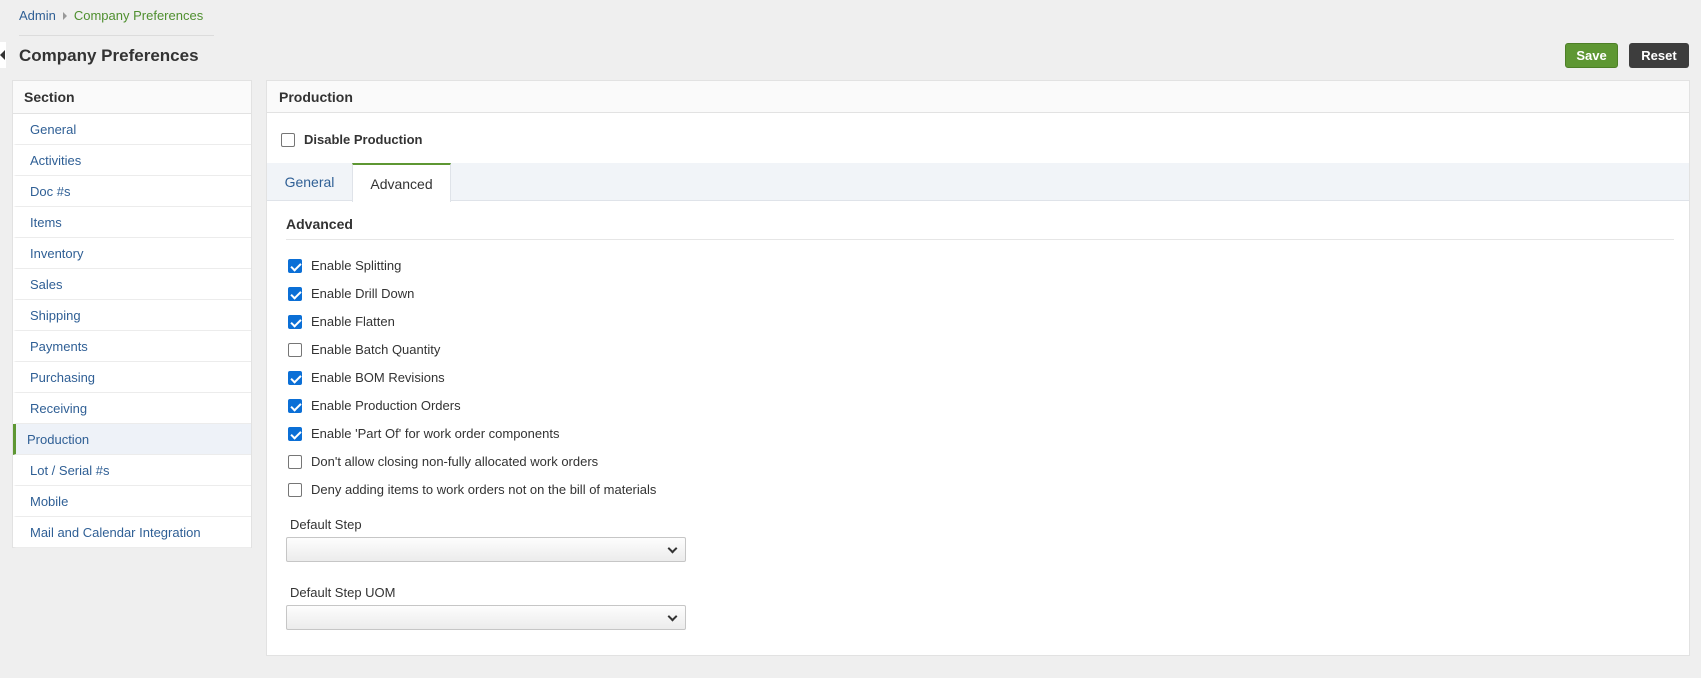  What do you see at coordinates (109, 55) in the screenshot?
I see `page-title: Company Preferences` at bounding box center [109, 55].